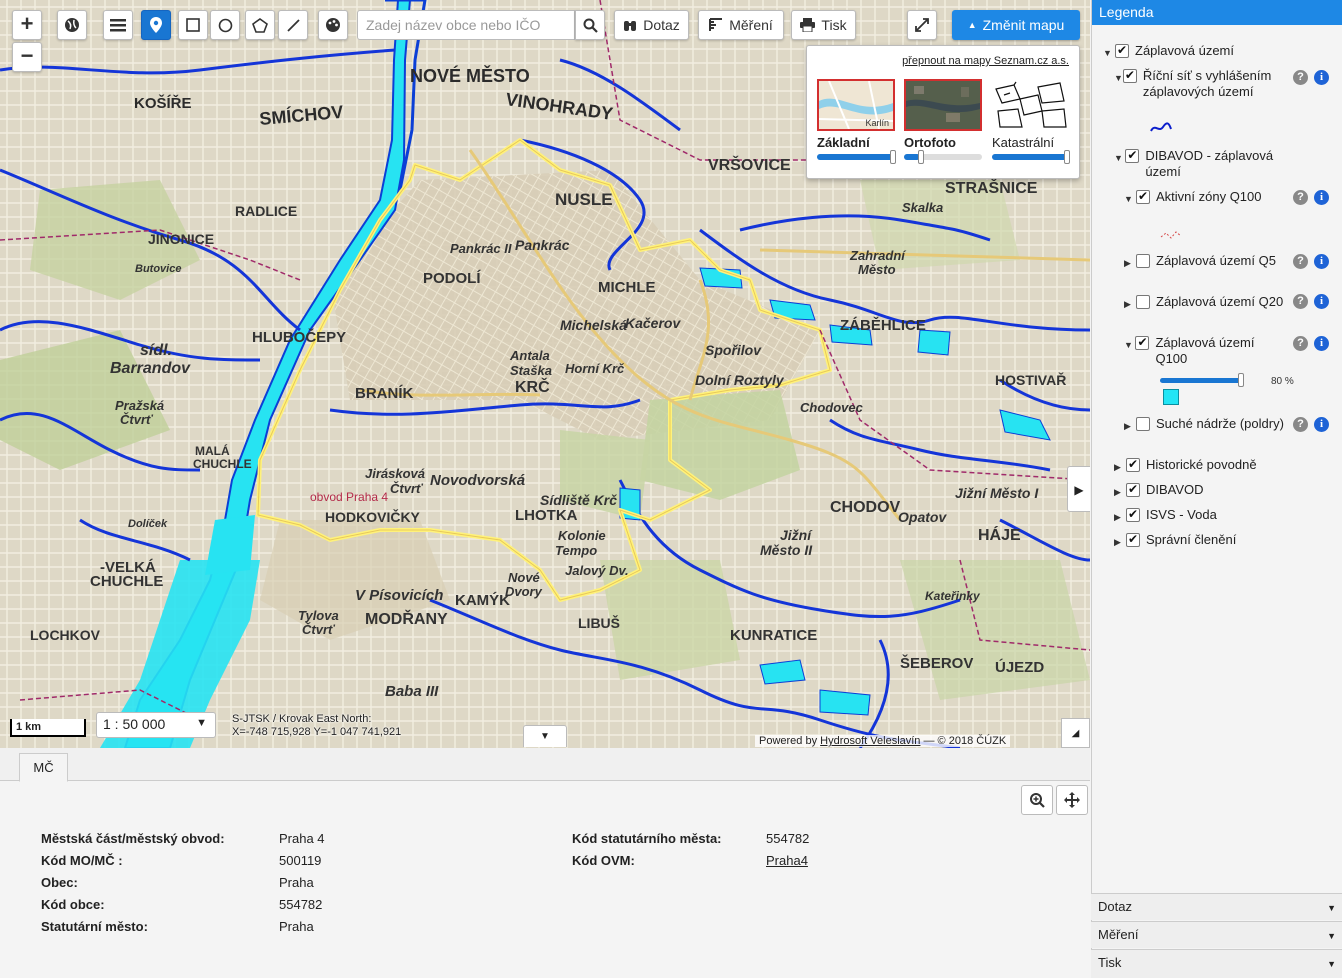 The height and width of the screenshot is (978, 1342). I want to click on scale-select: 1 : 50 000 ▼, so click(156, 725).